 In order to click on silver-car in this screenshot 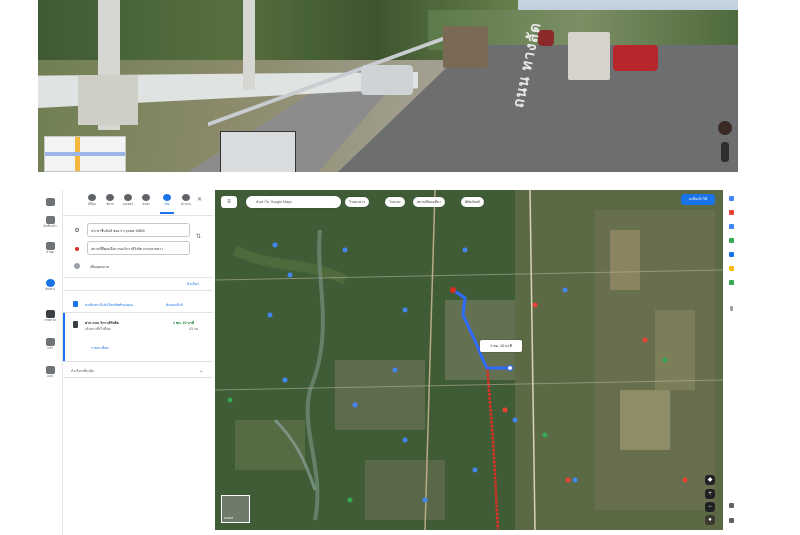, I will do `click(387, 80)`.